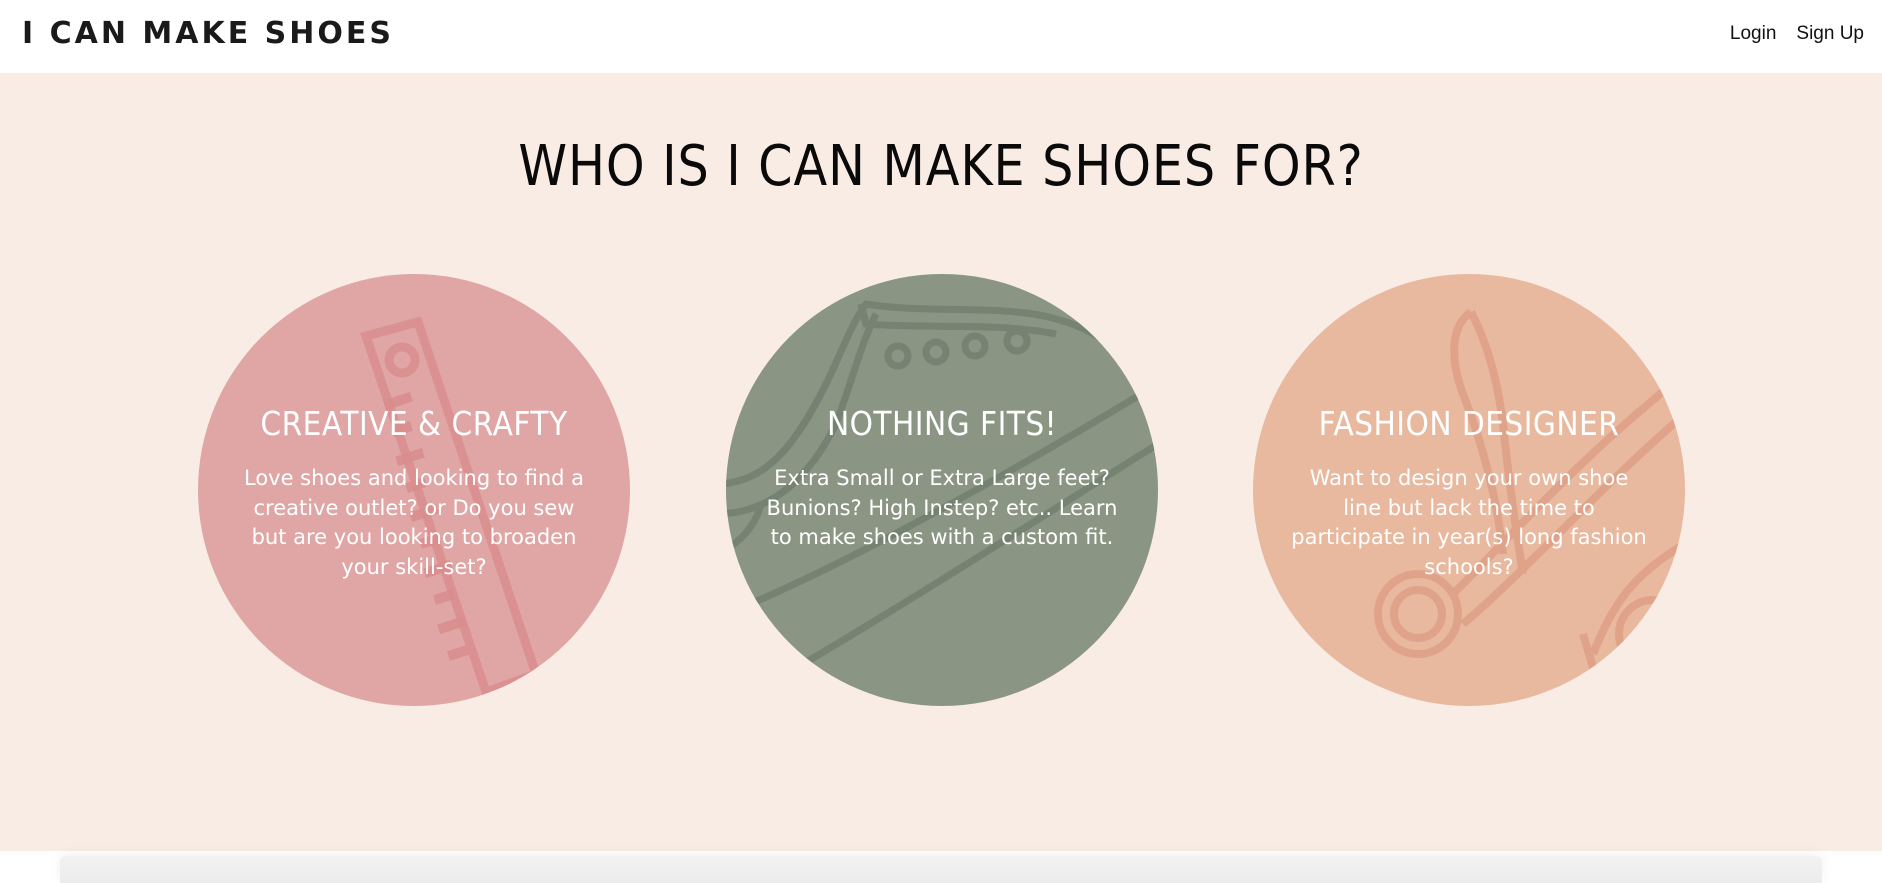 This screenshot has width=1882, height=883. Describe the element at coordinates (941, 166) in the screenshot. I see `section-title: WHO IS I CAN MAKE SHOES FOR?` at that location.